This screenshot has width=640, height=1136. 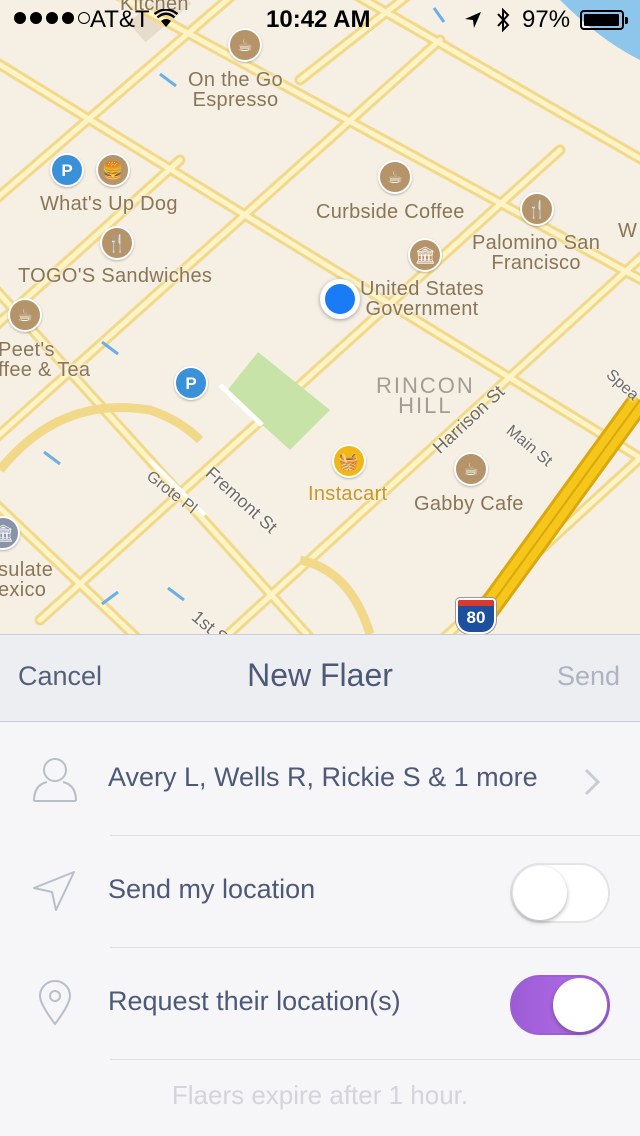 I want to click on recipients-row: Avery L, Wells R, Rickie S & 1 more, so click(x=320, y=780).